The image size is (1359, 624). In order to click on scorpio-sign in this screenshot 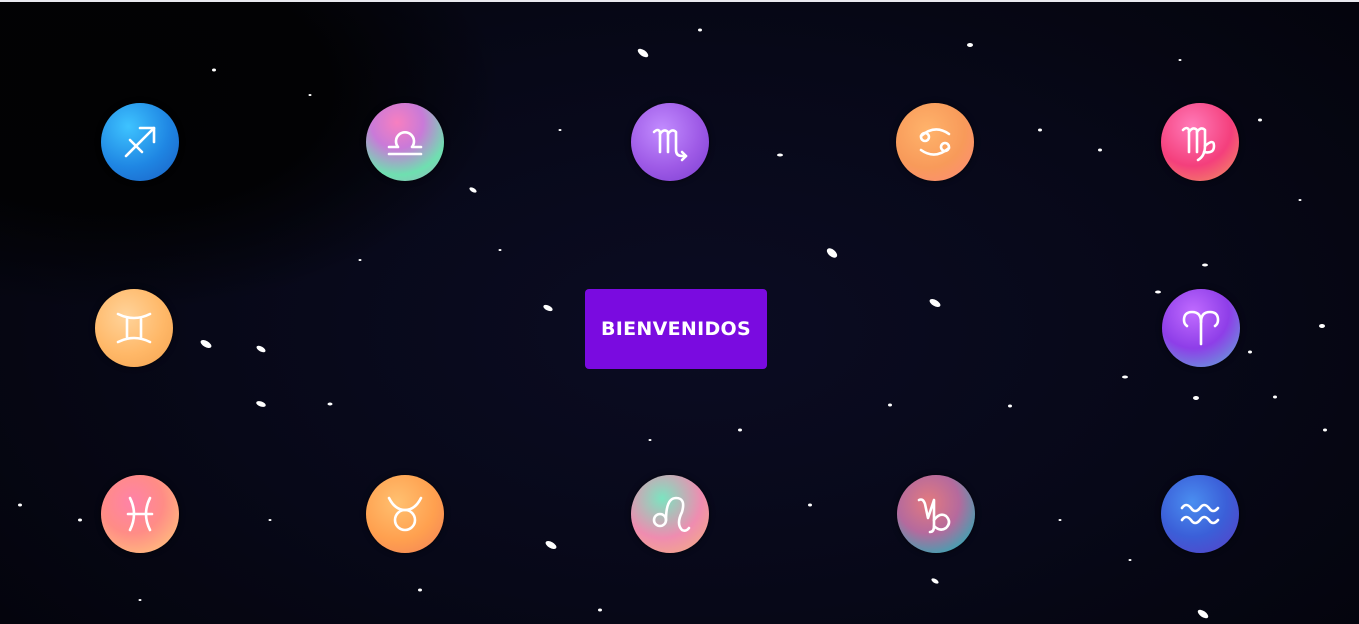, I will do `click(670, 142)`.